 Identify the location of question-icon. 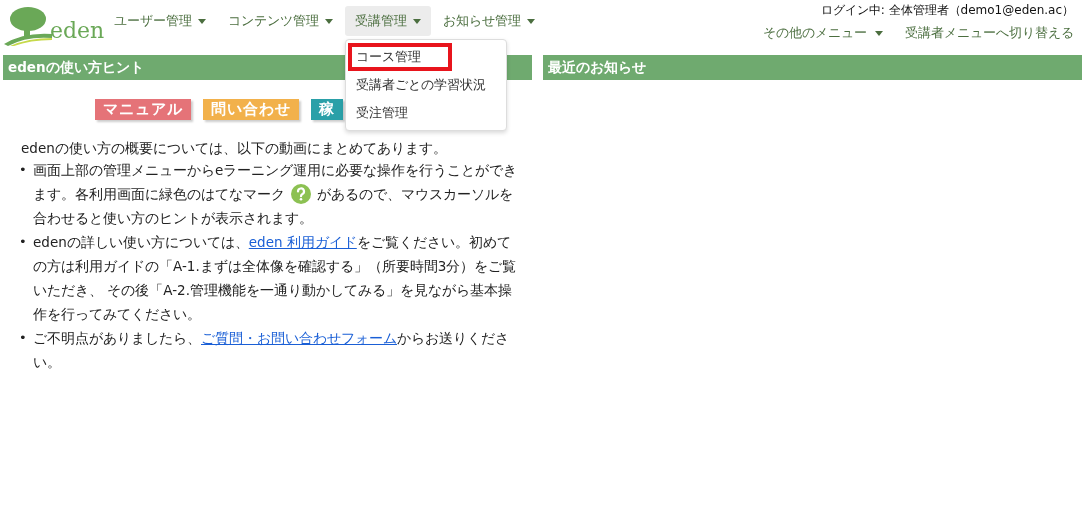
(301, 194).